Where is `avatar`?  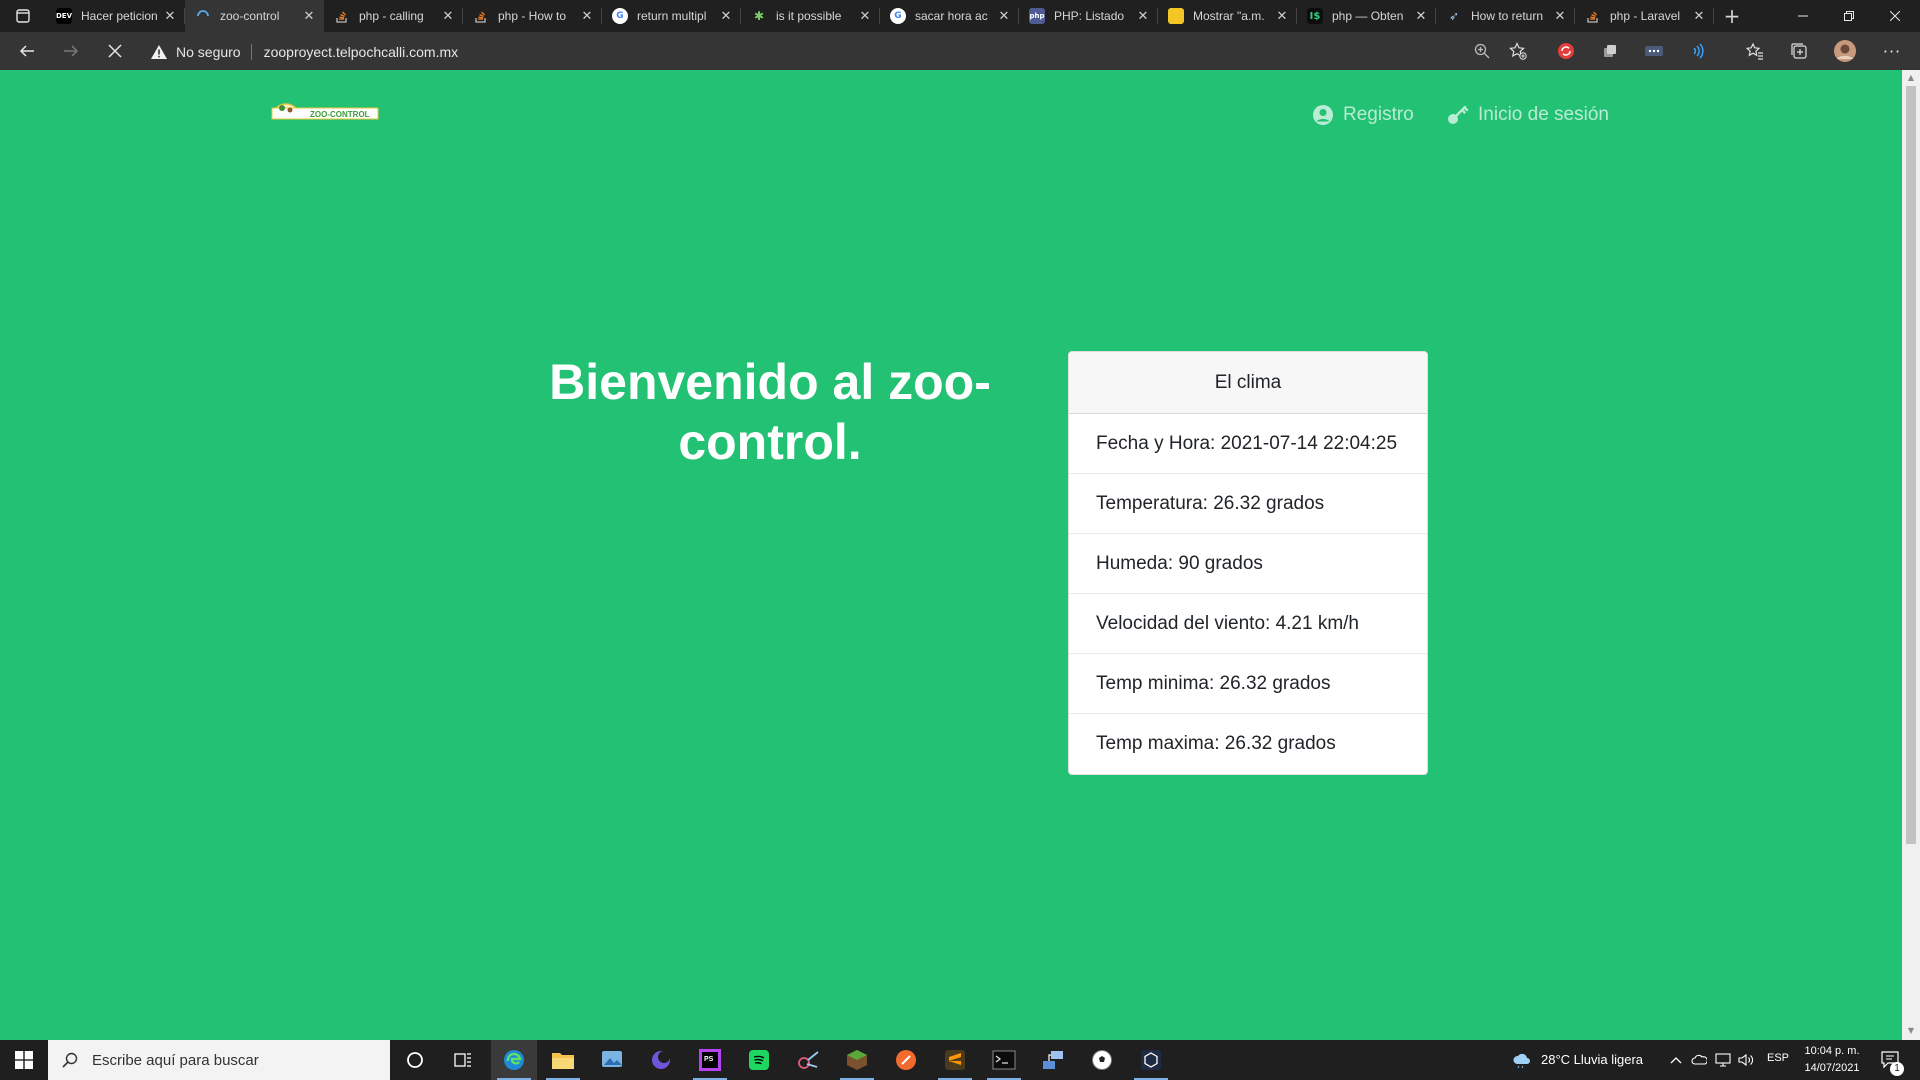 avatar is located at coordinates (1845, 51).